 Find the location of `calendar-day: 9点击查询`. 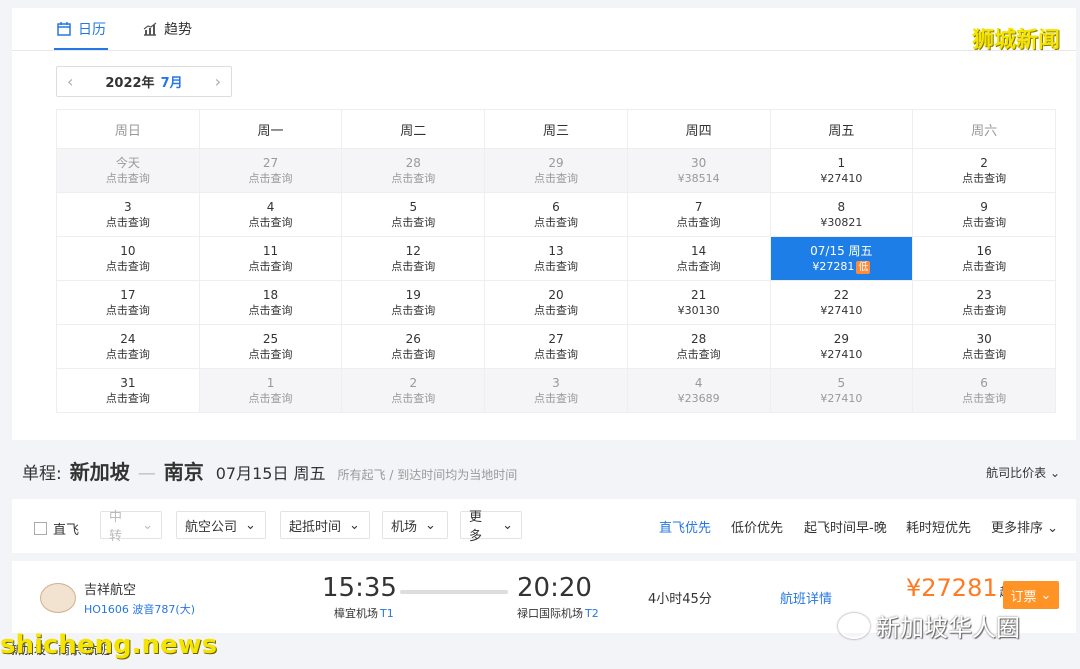

calendar-day: 9点击查询 is located at coordinates (984, 215).